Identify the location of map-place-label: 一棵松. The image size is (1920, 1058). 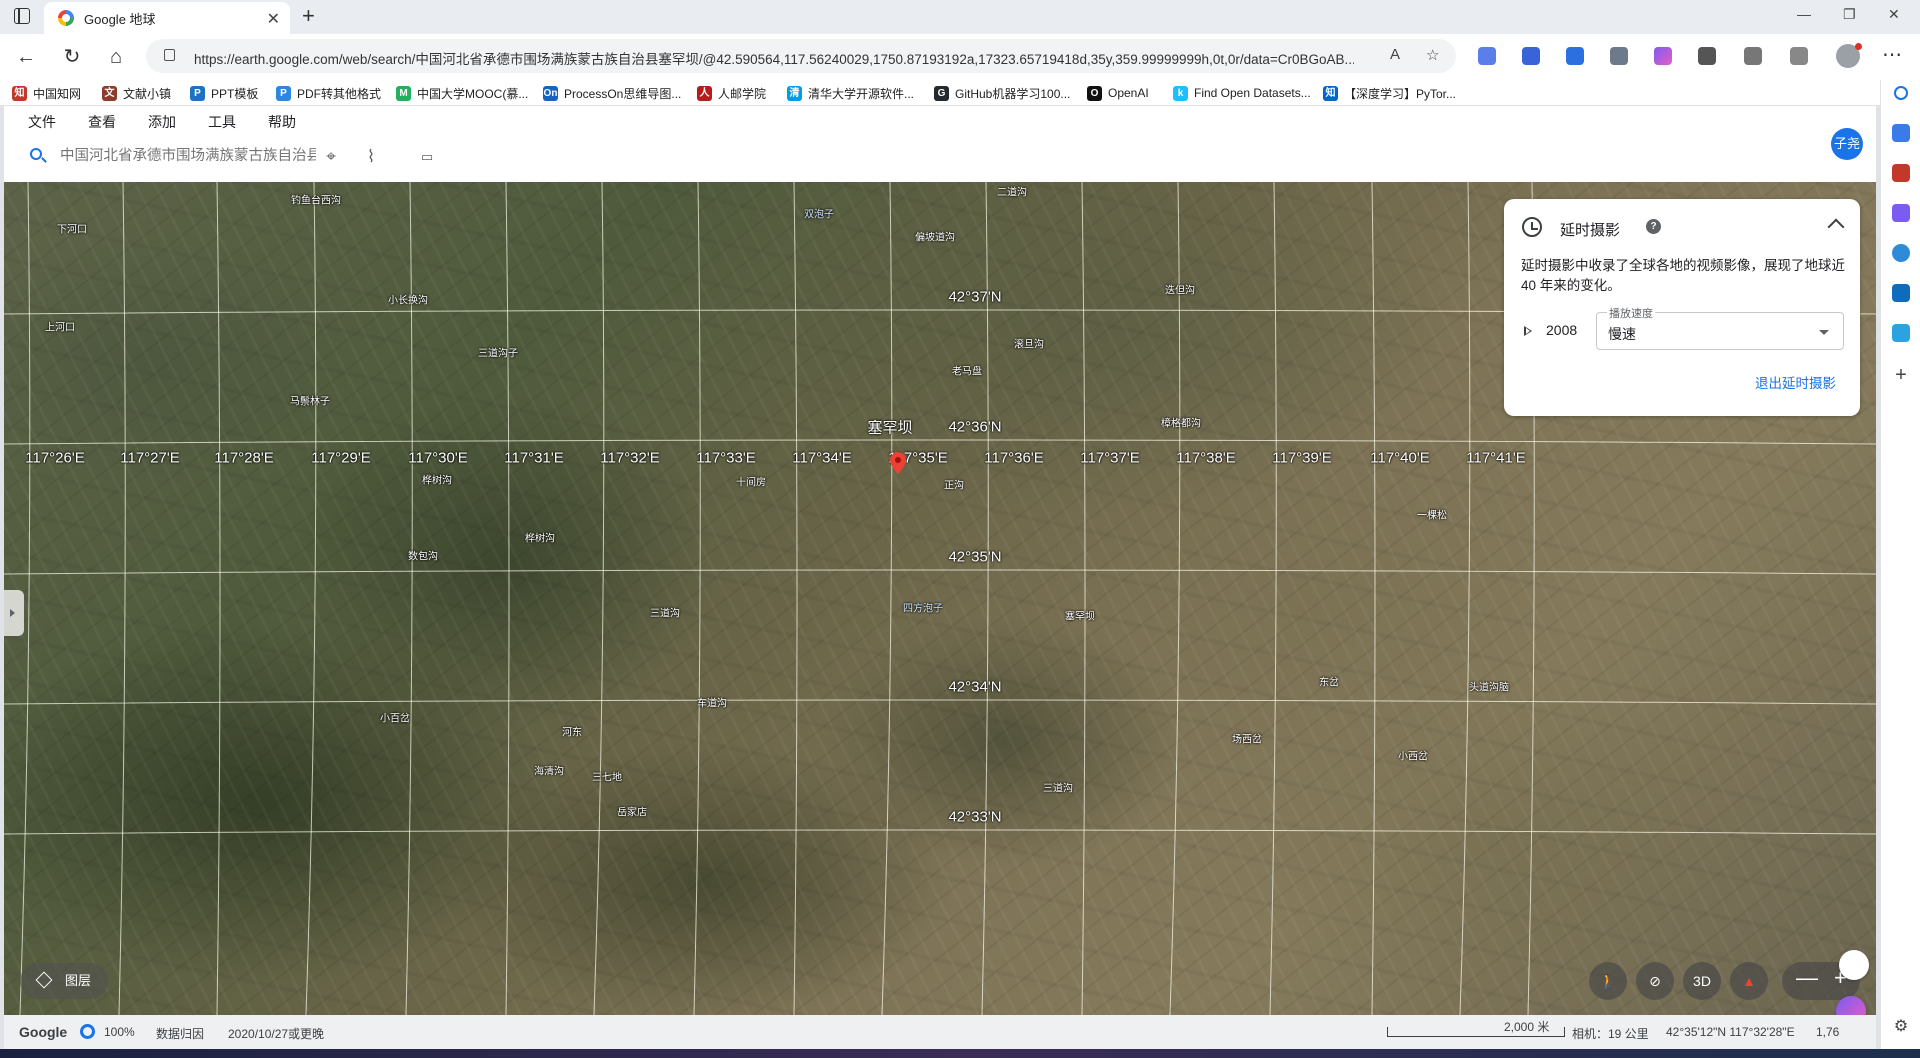
(1432, 514).